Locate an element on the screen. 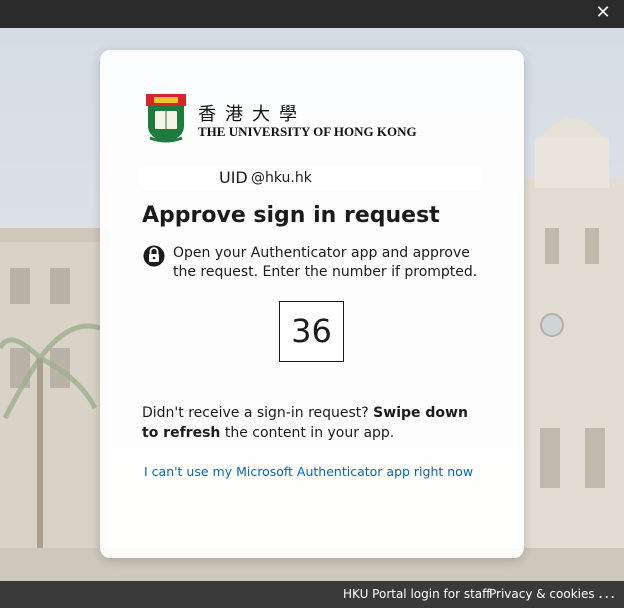 The height and width of the screenshot is (608, 624). org-name-english: THE UNIVERSITY OF HONG KONG is located at coordinates (307, 131).